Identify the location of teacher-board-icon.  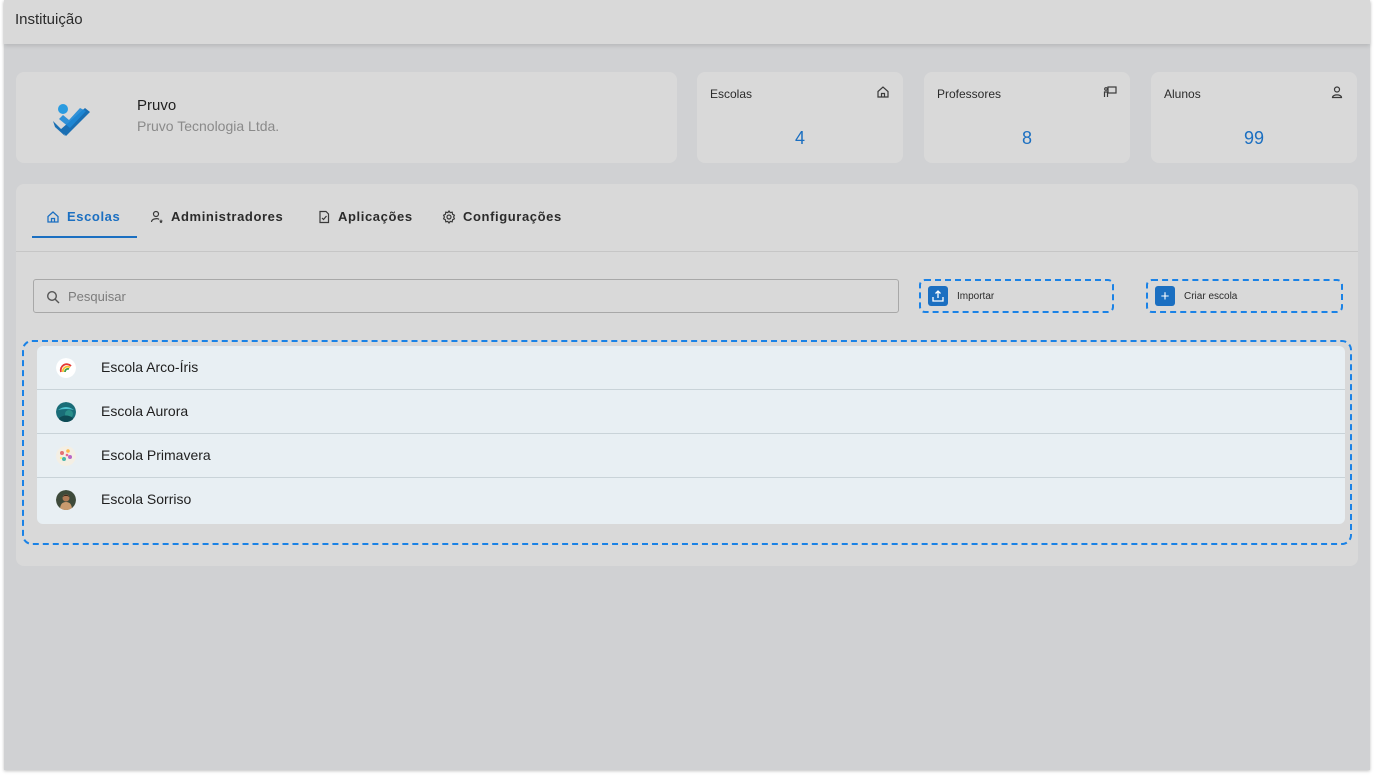
(1110, 91).